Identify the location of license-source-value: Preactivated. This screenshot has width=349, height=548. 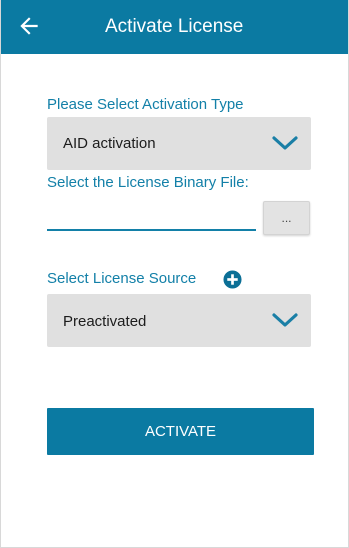
(105, 321).